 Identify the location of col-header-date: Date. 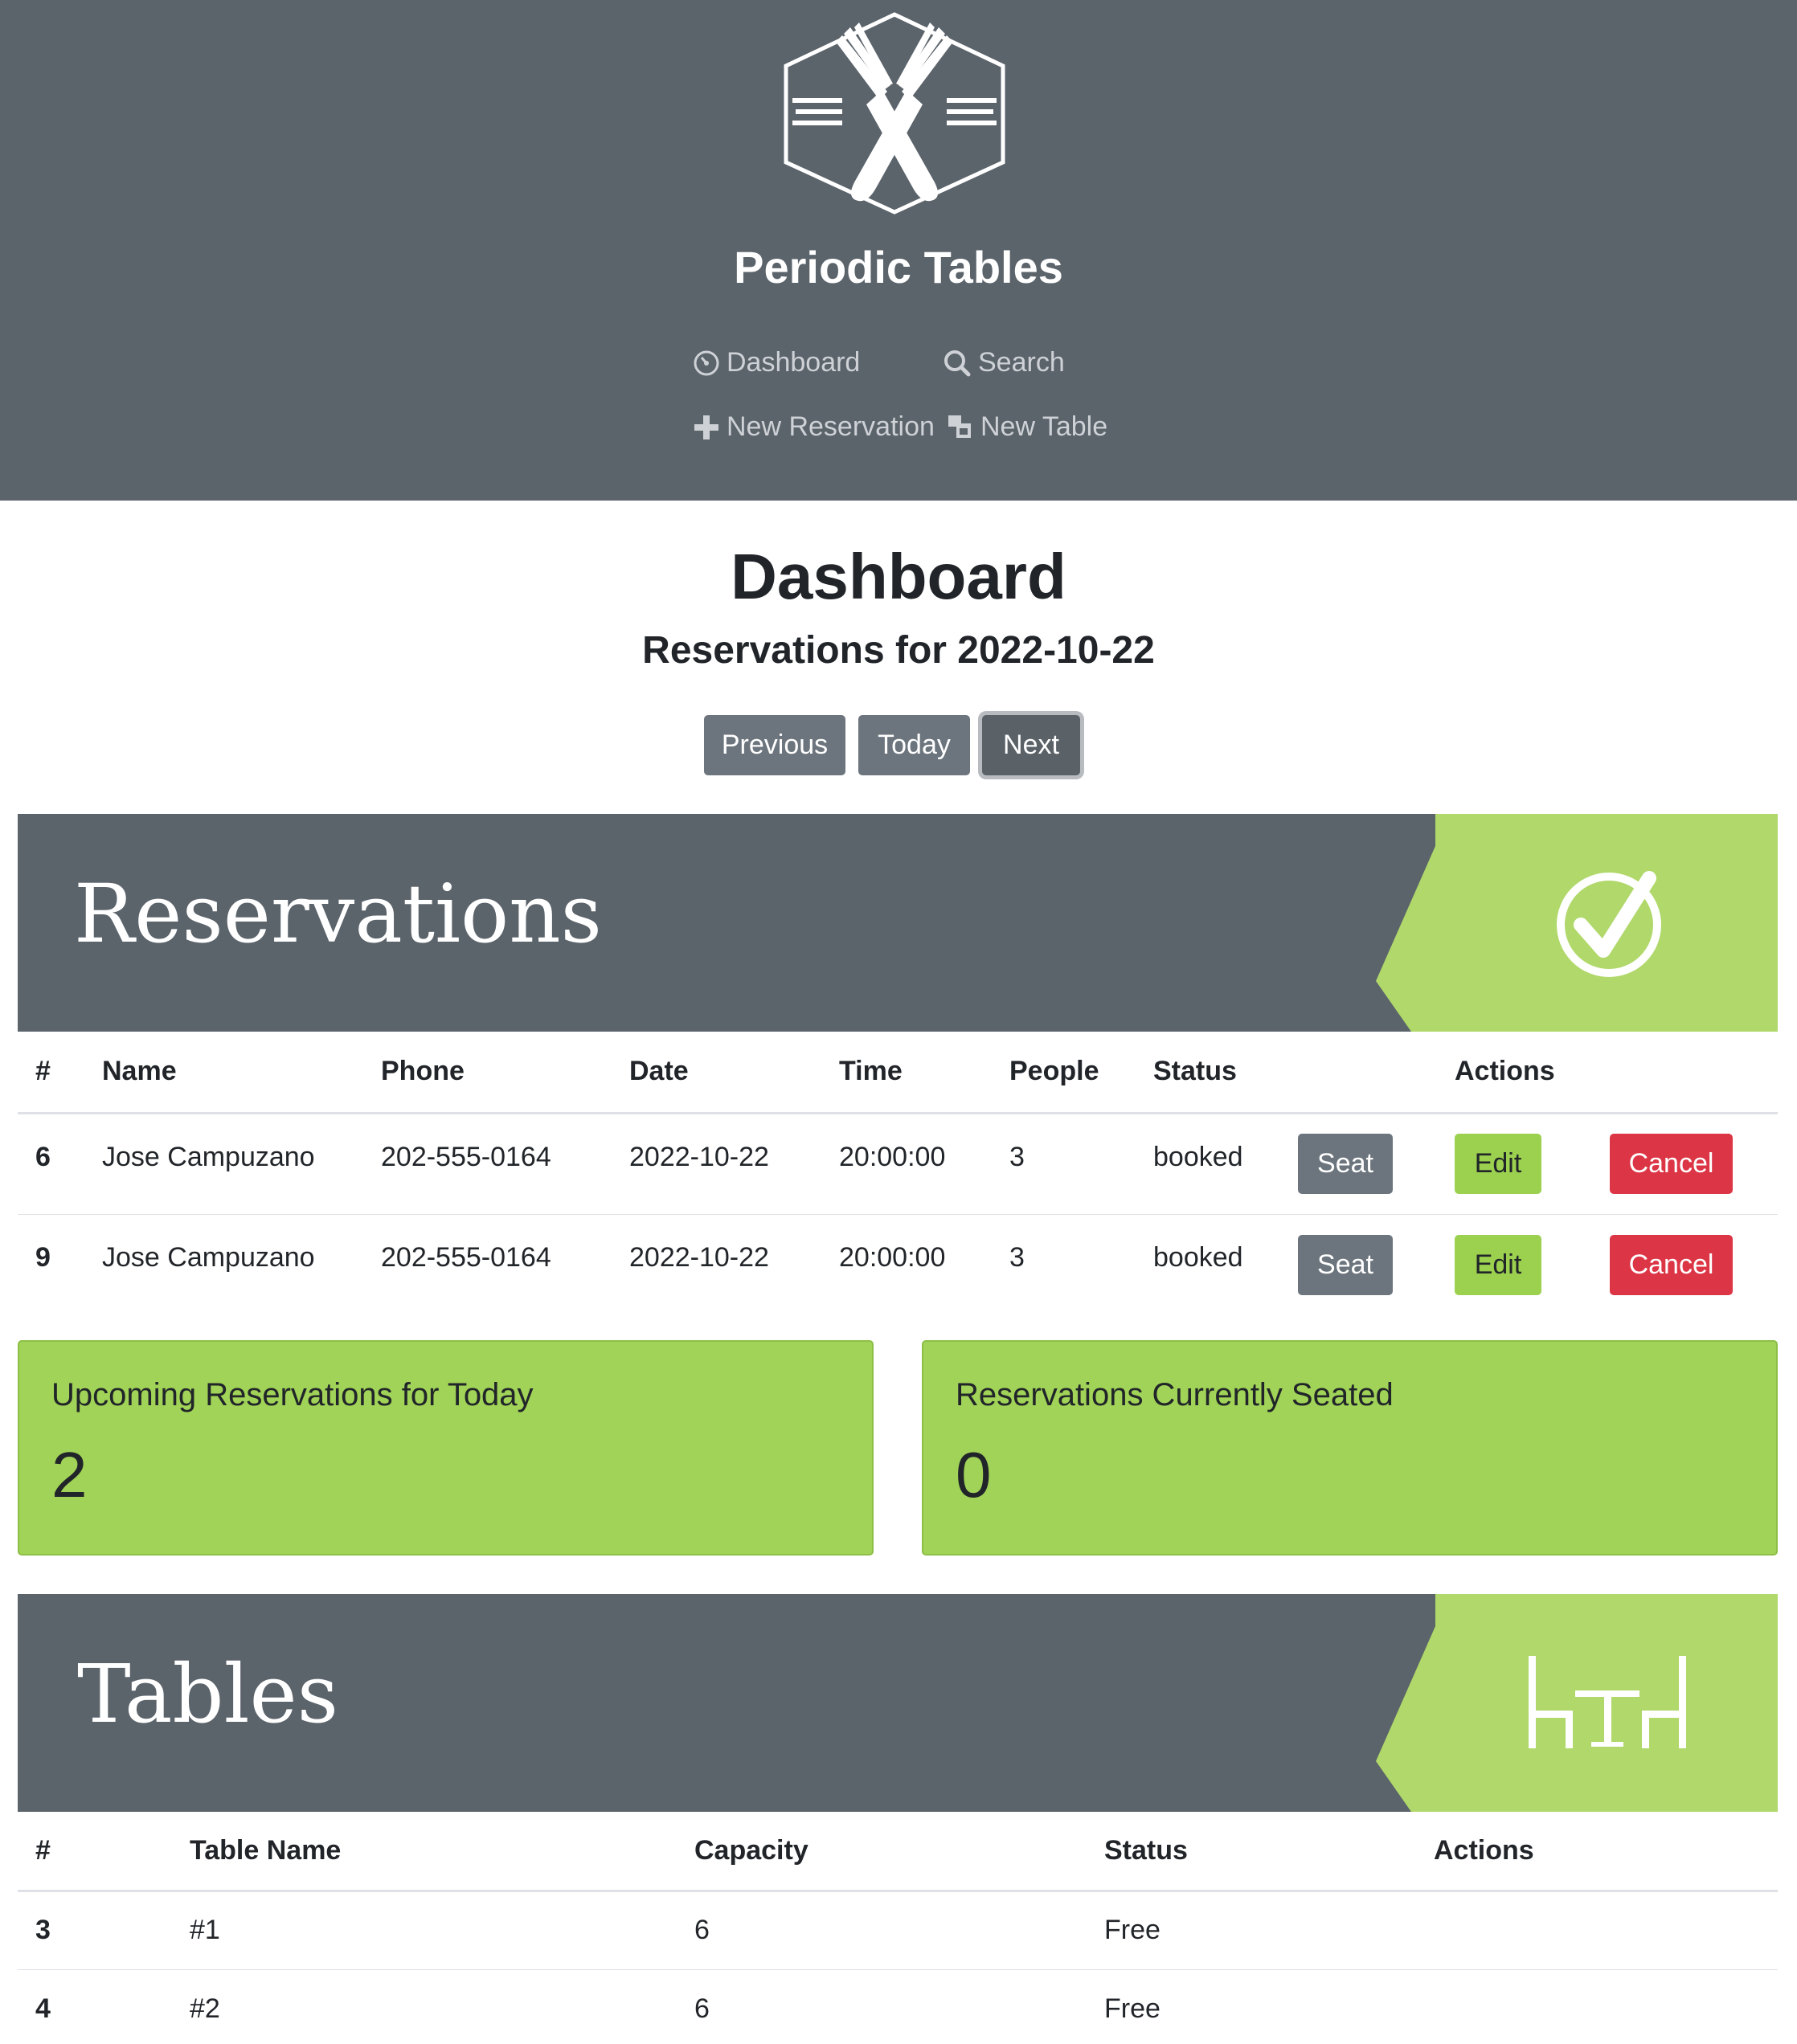
(659, 1071).